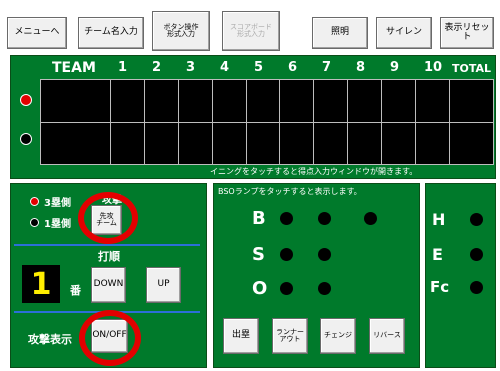 The image size is (500, 371). What do you see at coordinates (123, 67) in the screenshot?
I see `inning-header: 1` at bounding box center [123, 67].